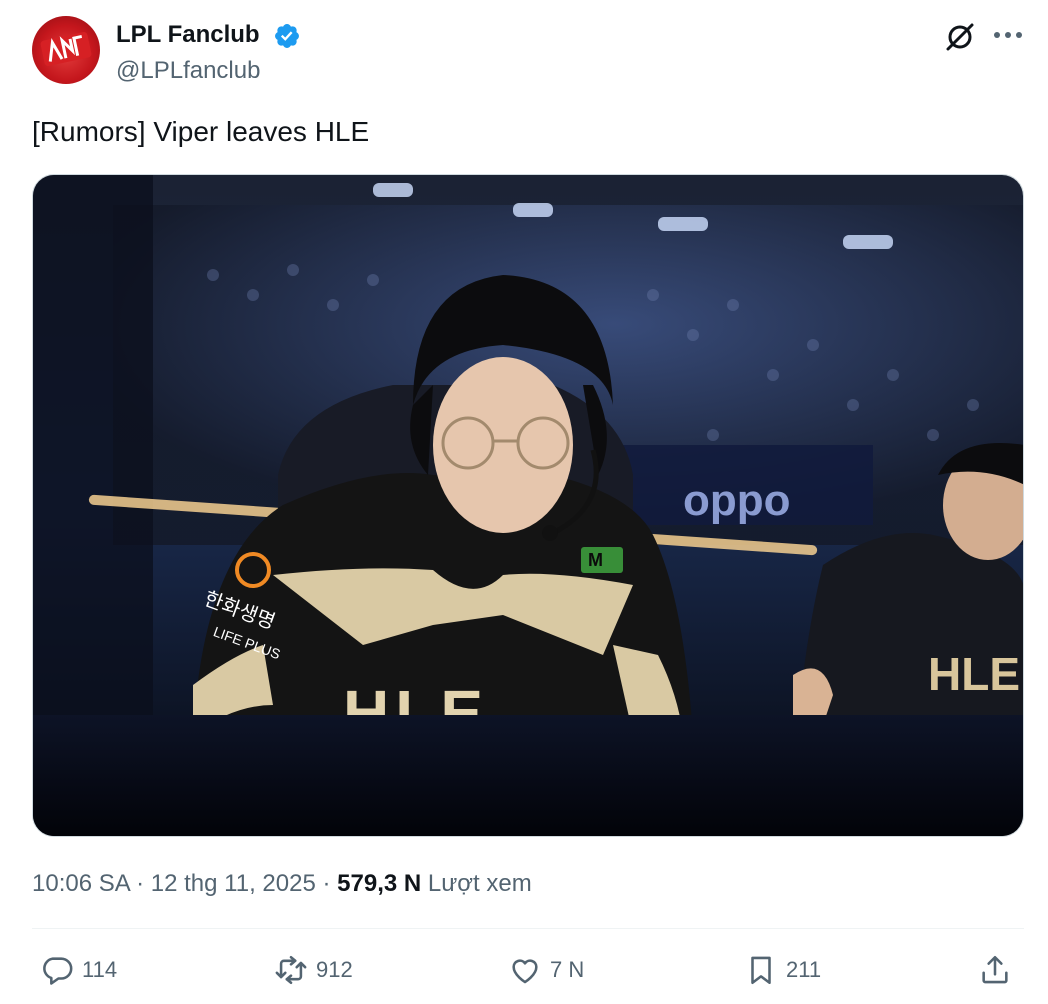 This screenshot has width=1048, height=1004. I want to click on avatar, so click(66, 50).